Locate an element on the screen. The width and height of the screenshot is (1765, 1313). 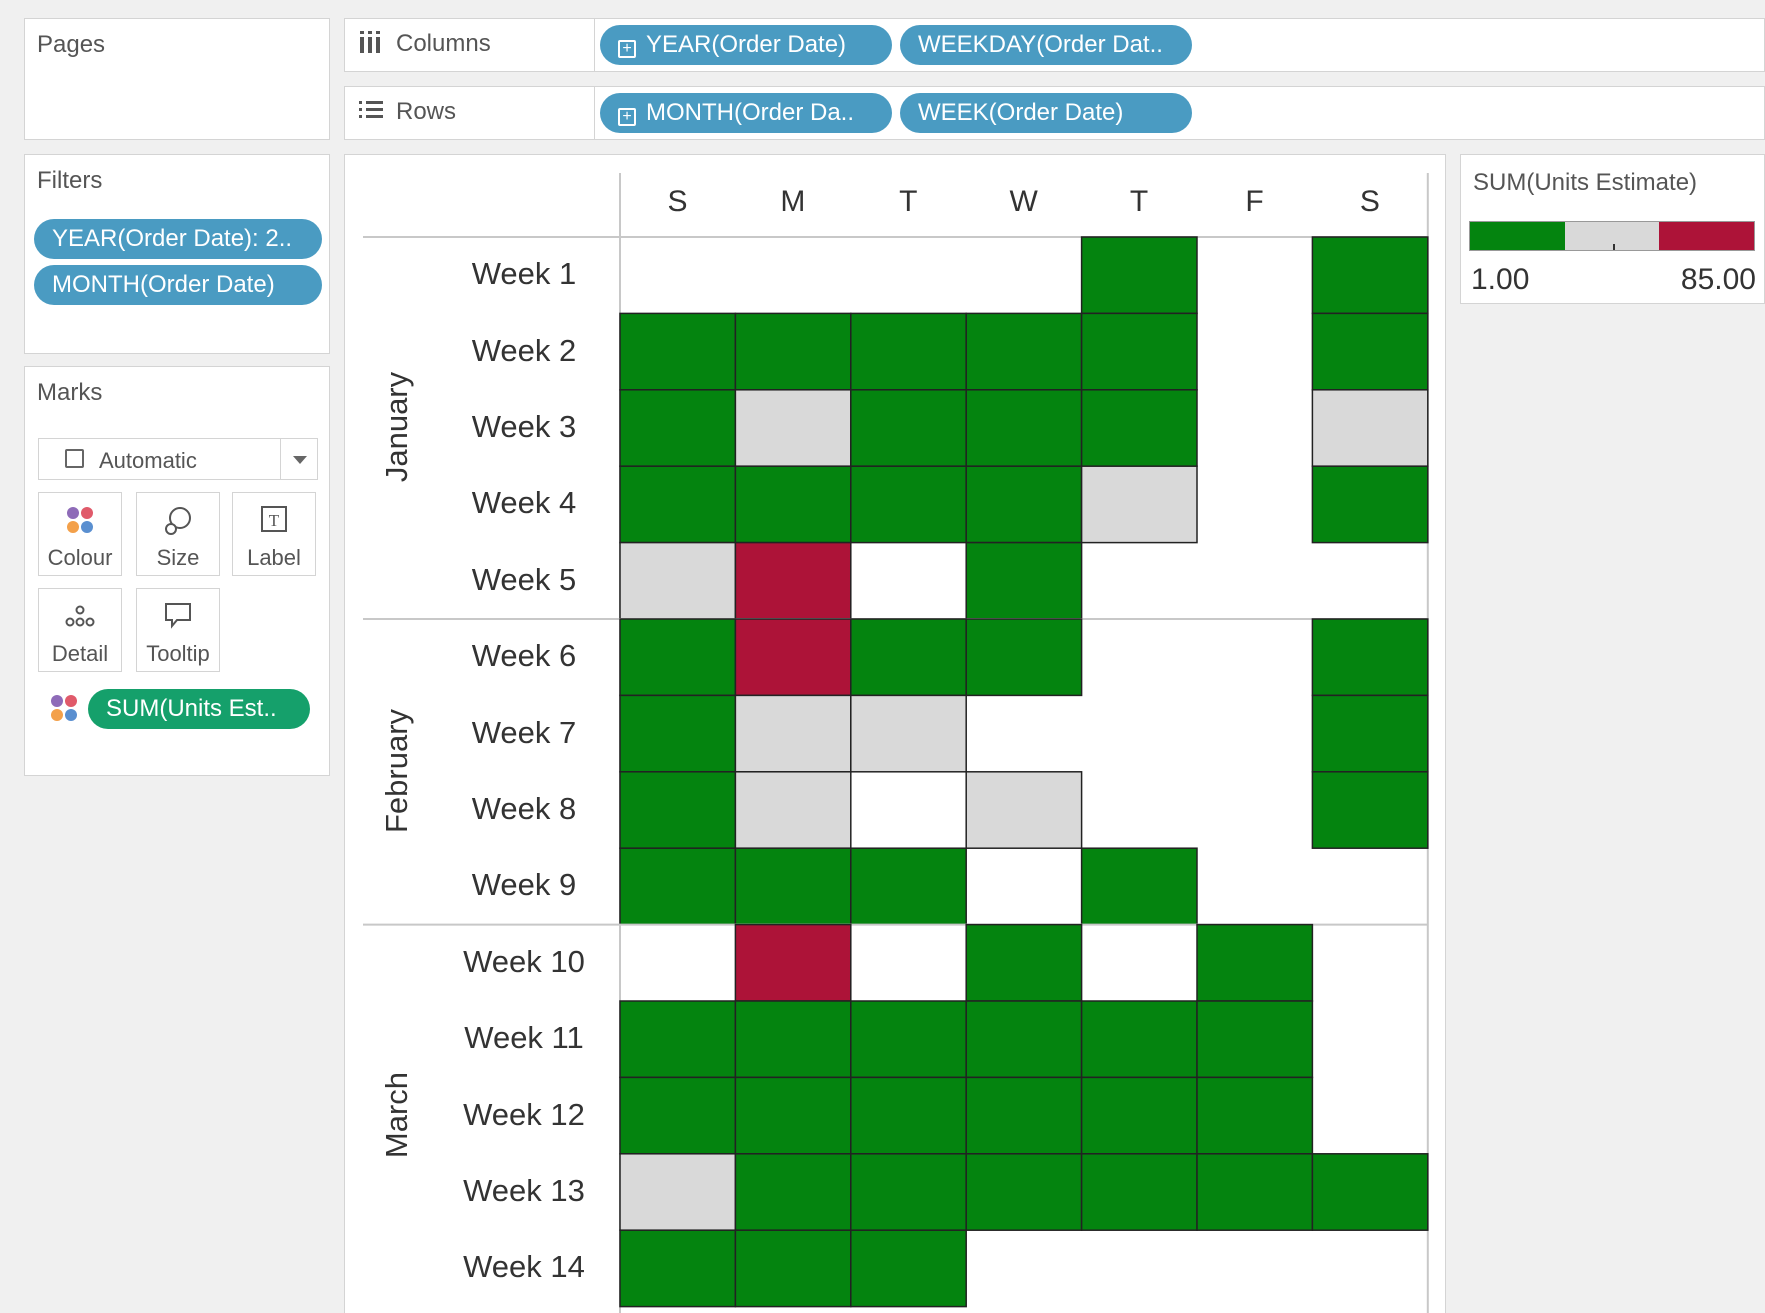
legend-low-swatch is located at coordinates (1517, 236).